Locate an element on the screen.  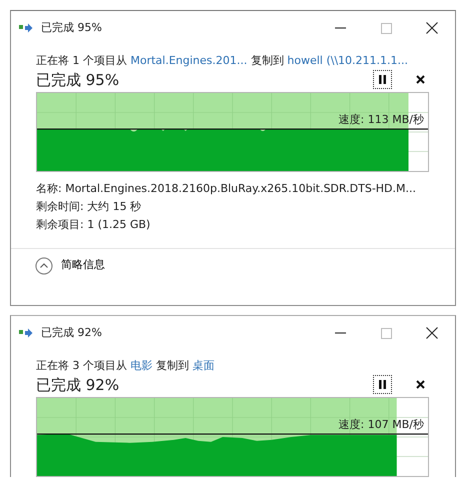
chevron-up-icon is located at coordinates (44, 265).